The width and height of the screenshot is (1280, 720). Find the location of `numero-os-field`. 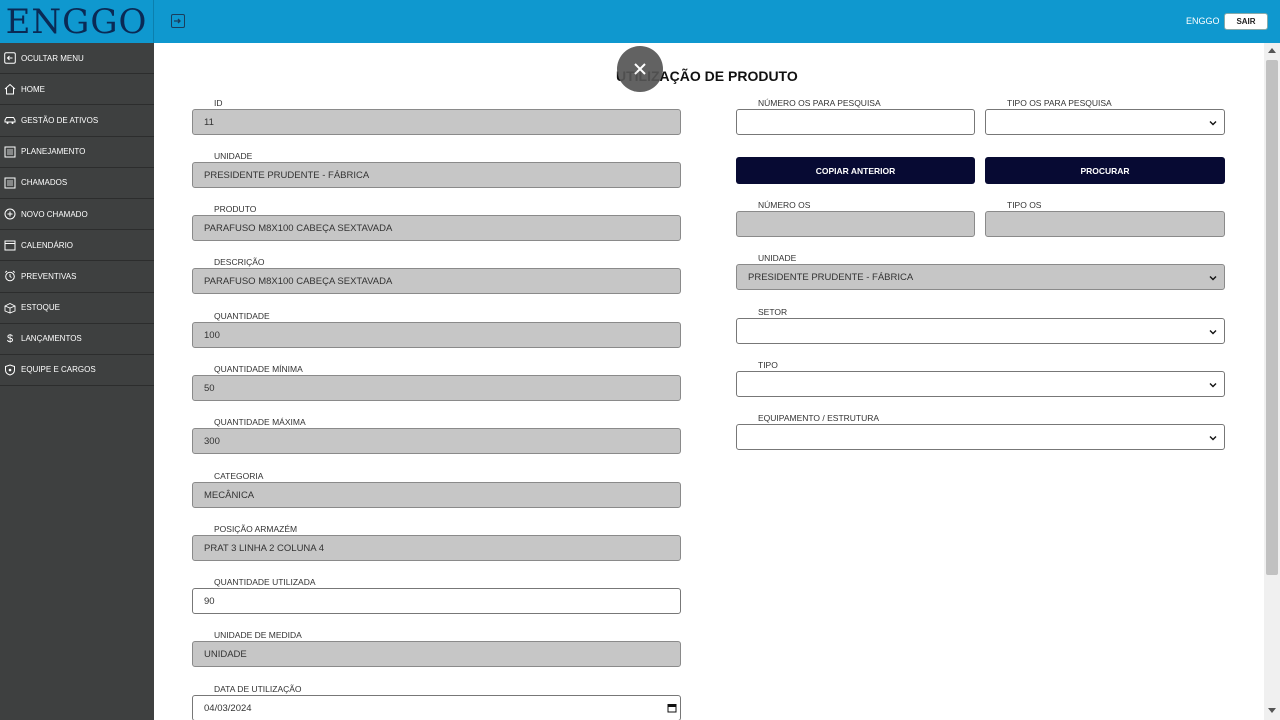

numero-os-field is located at coordinates (855, 224).